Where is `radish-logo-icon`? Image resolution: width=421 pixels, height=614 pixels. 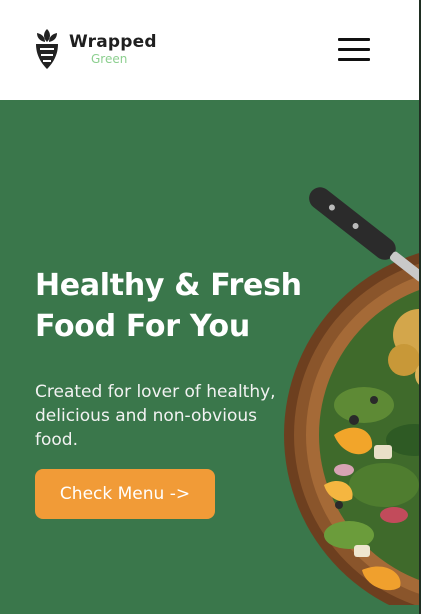 radish-logo-icon is located at coordinates (47, 49).